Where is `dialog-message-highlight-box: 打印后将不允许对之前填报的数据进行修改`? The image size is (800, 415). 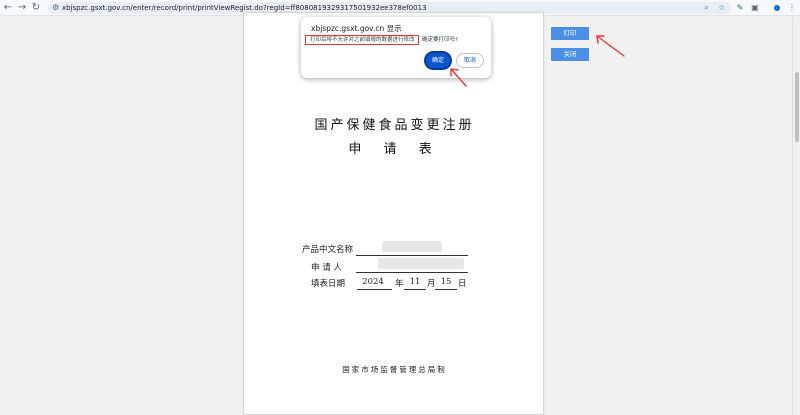 dialog-message-highlight-box: 打印后将不允许对之前填报的数据进行修改 is located at coordinates (362, 40).